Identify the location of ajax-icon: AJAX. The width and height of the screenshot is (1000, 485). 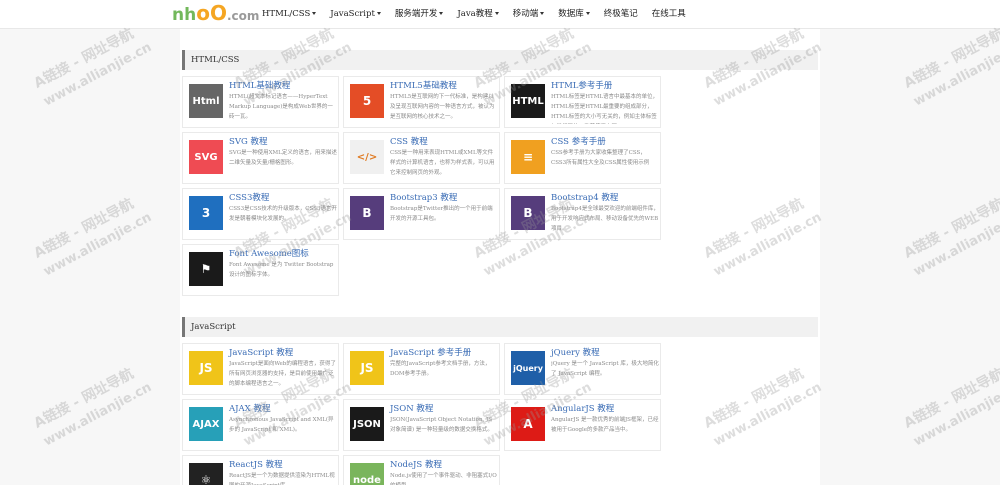
(206, 424).